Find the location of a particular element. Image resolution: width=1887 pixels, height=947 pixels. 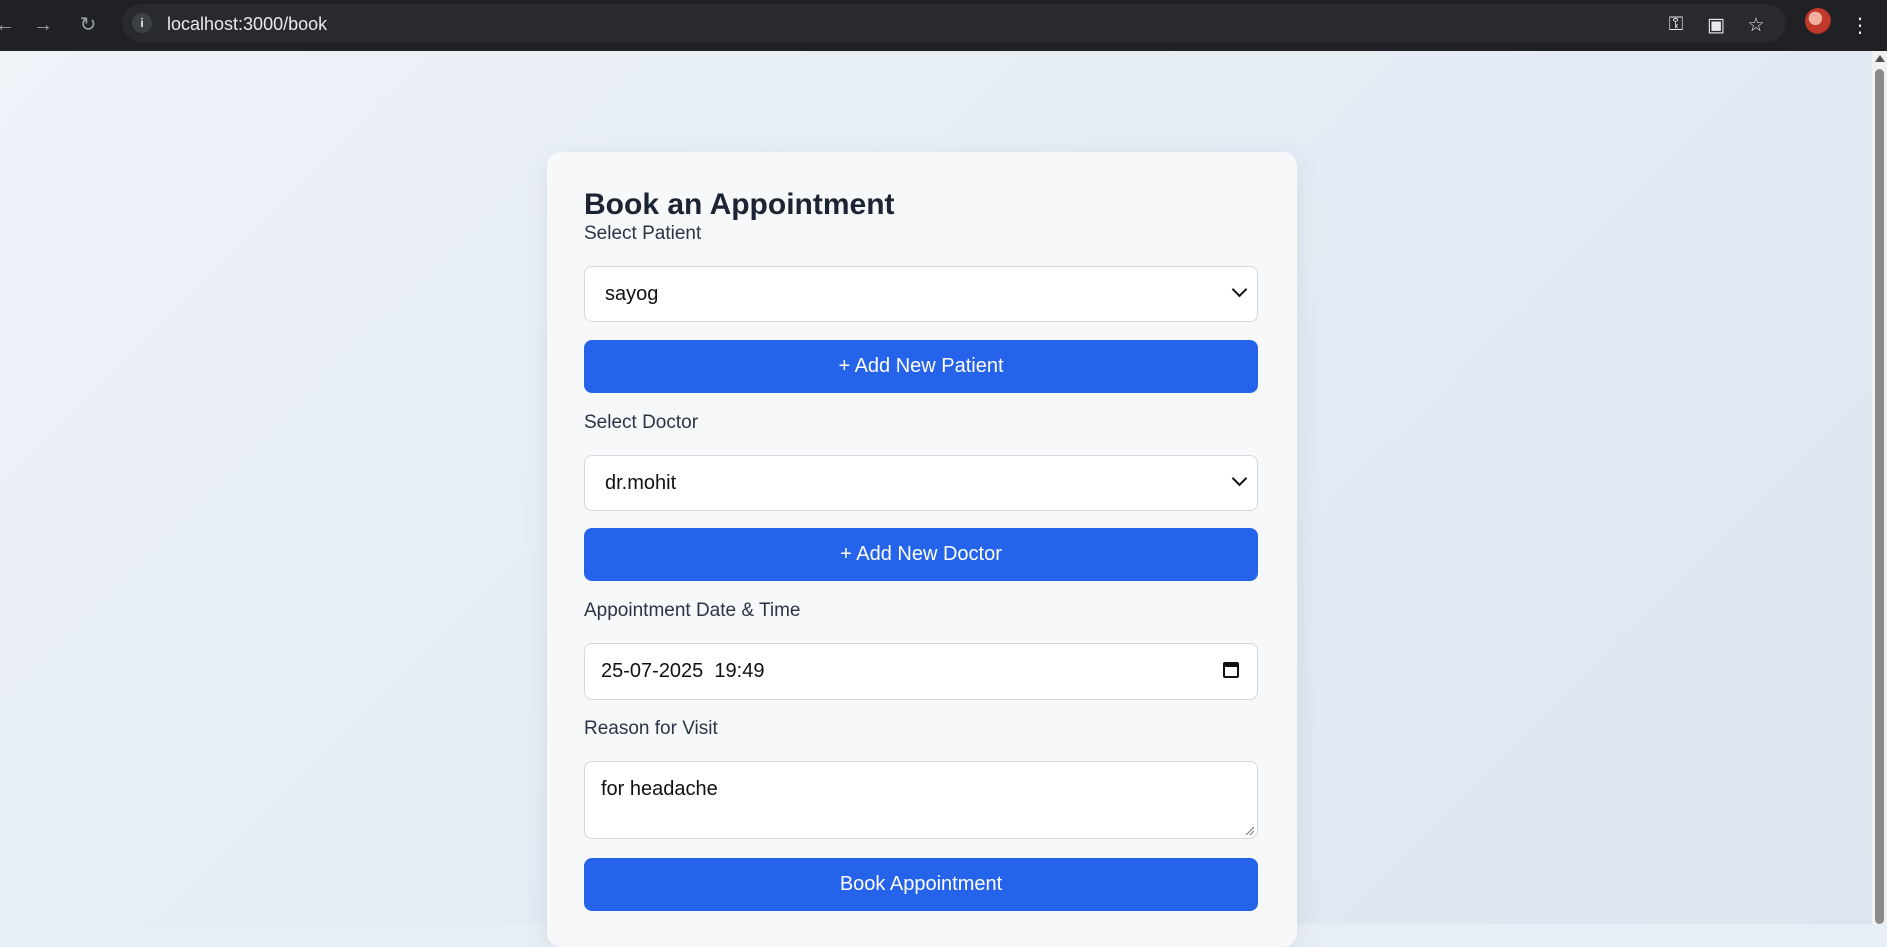

resize-handle-icon is located at coordinates (1250, 831).